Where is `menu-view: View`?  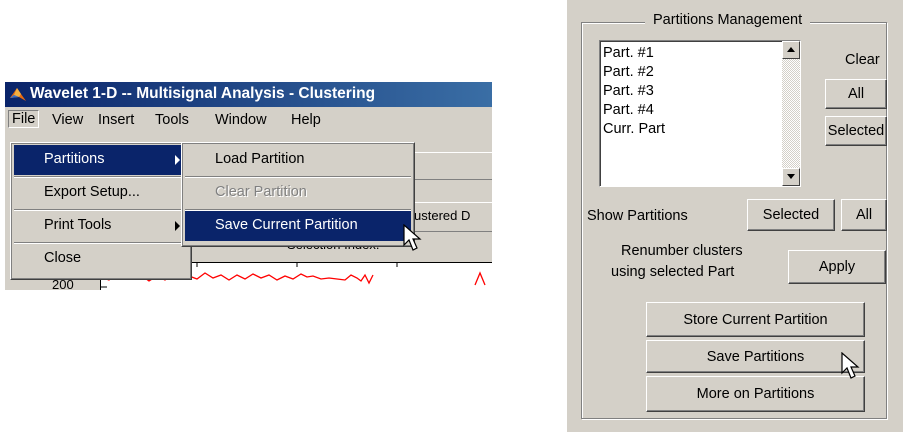
menu-view: View is located at coordinates (67, 120).